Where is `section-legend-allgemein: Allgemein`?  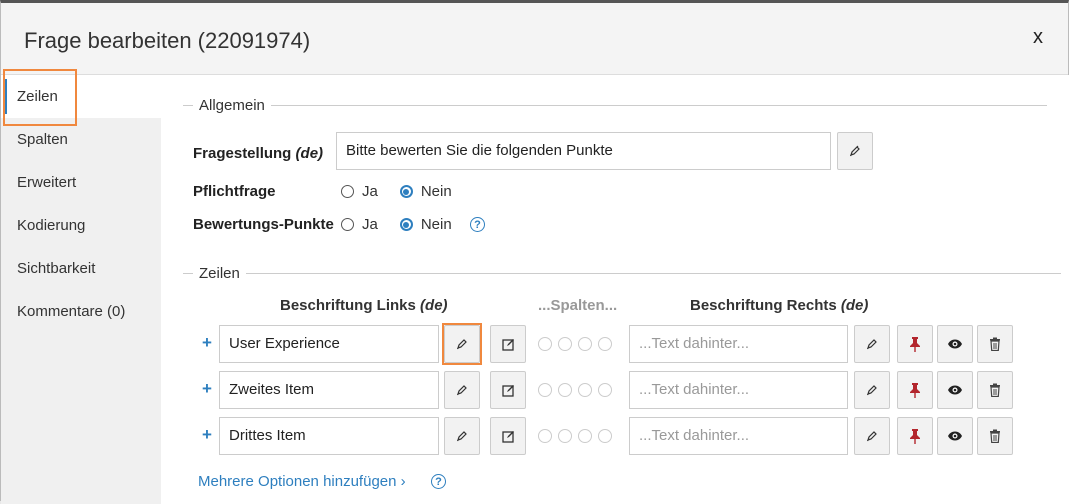 section-legend-allgemein: Allgemein is located at coordinates (615, 105).